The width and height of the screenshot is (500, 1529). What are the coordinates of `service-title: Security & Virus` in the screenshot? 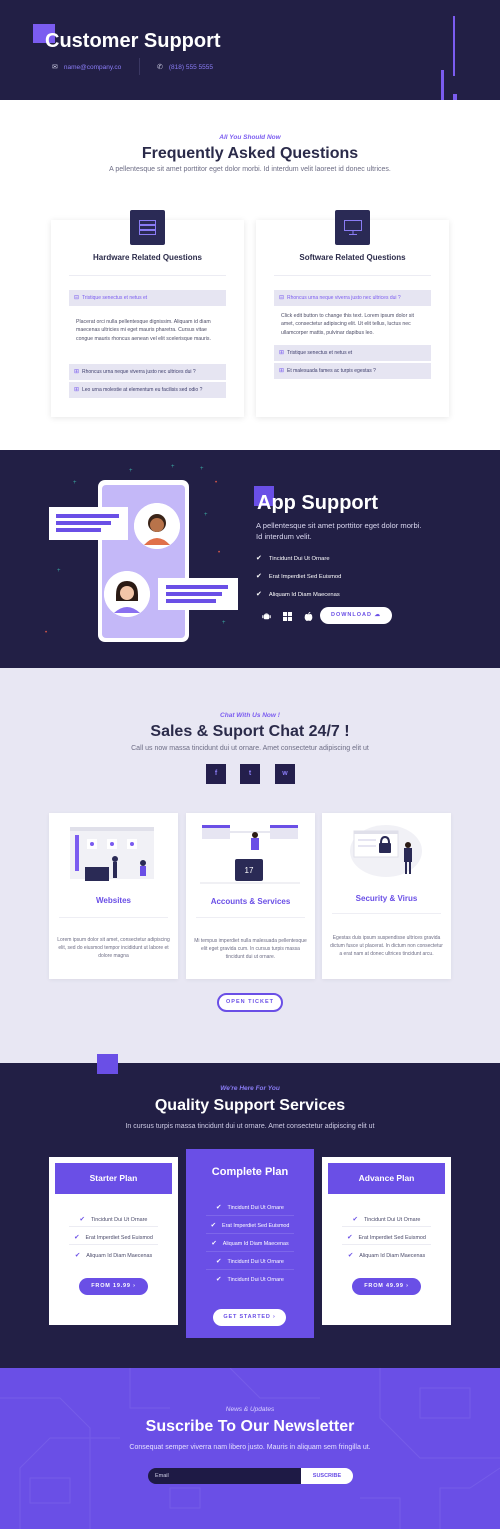 It's located at (386, 898).